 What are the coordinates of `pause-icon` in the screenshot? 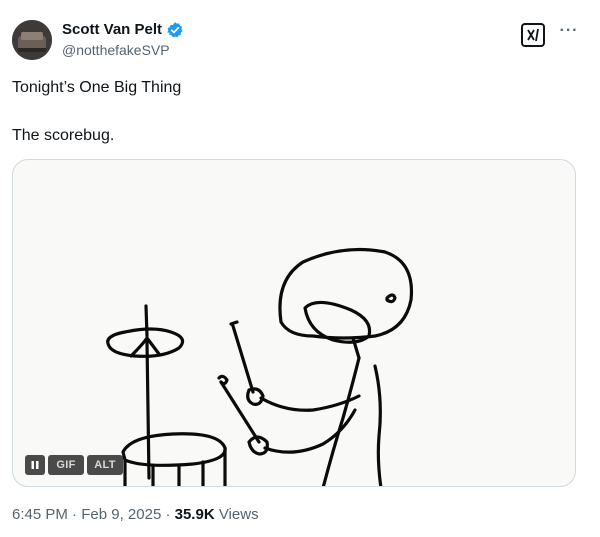 It's located at (35, 465).